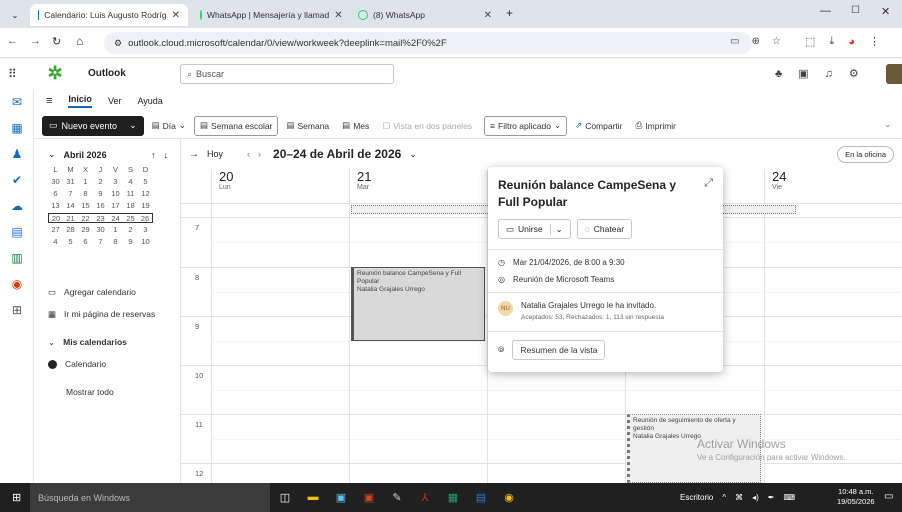  Describe the element at coordinates (17, 102) in the screenshot. I see `mail-icon: ✉` at that location.